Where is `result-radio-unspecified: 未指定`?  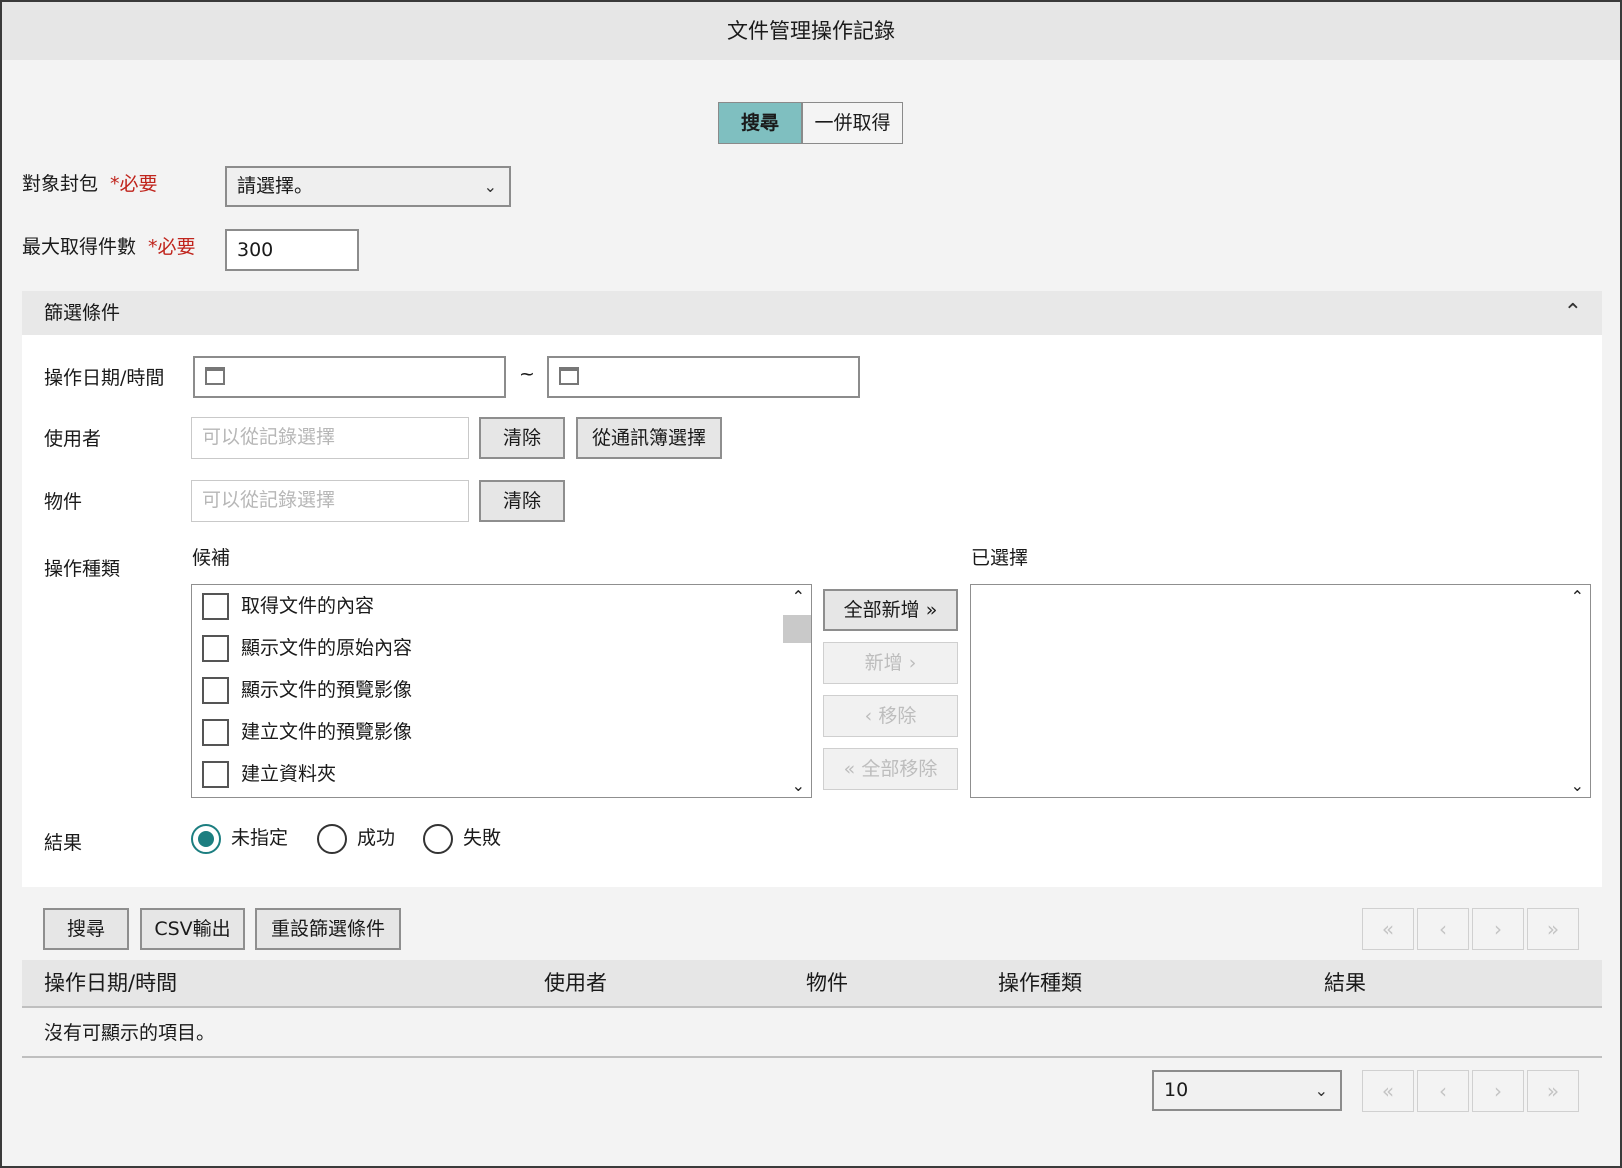 result-radio-unspecified: 未指定 is located at coordinates (239, 838).